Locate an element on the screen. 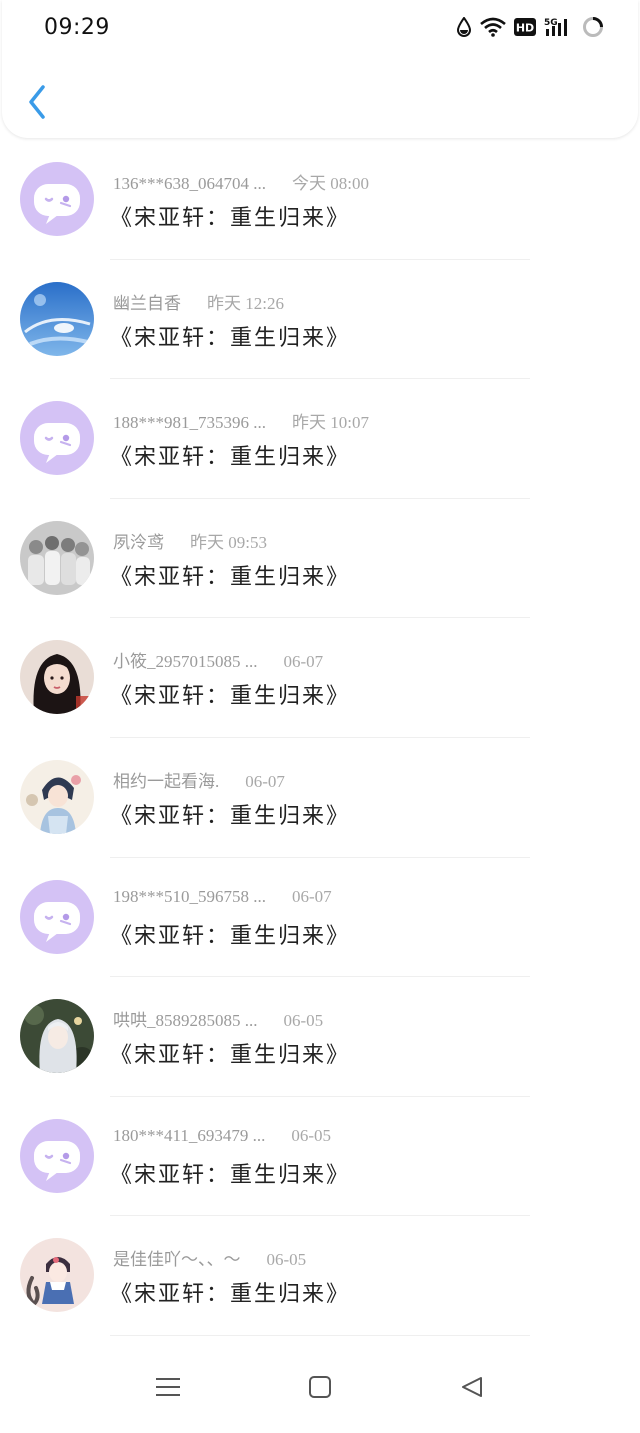  navigation-bar is located at coordinates (320, 1388).